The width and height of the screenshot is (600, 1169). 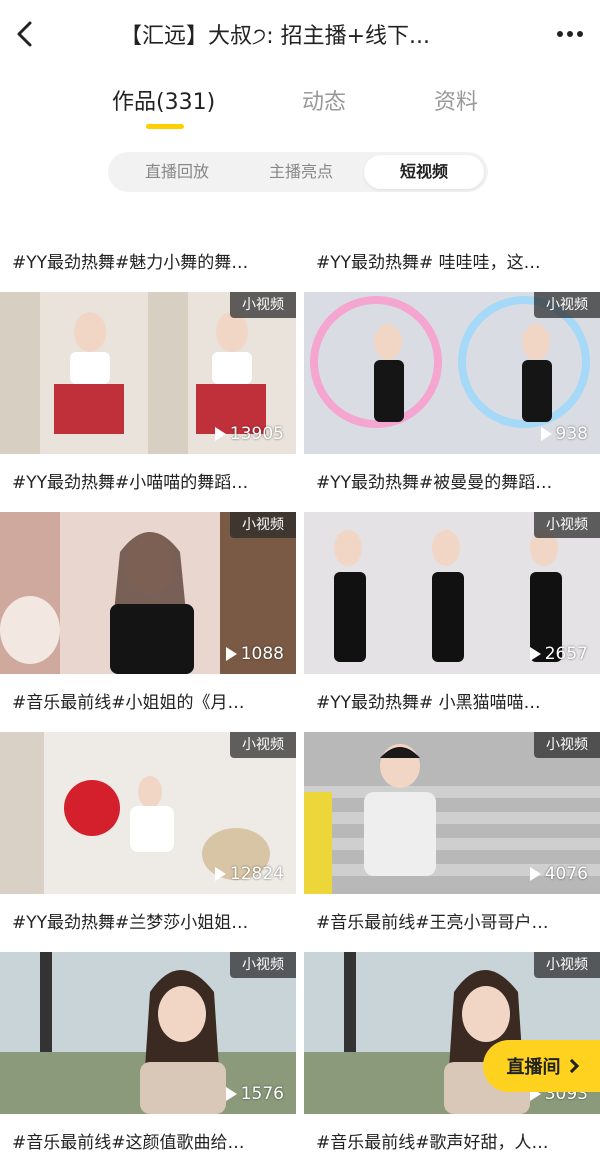 I want to click on view-count-value: 2657, so click(x=566, y=654).